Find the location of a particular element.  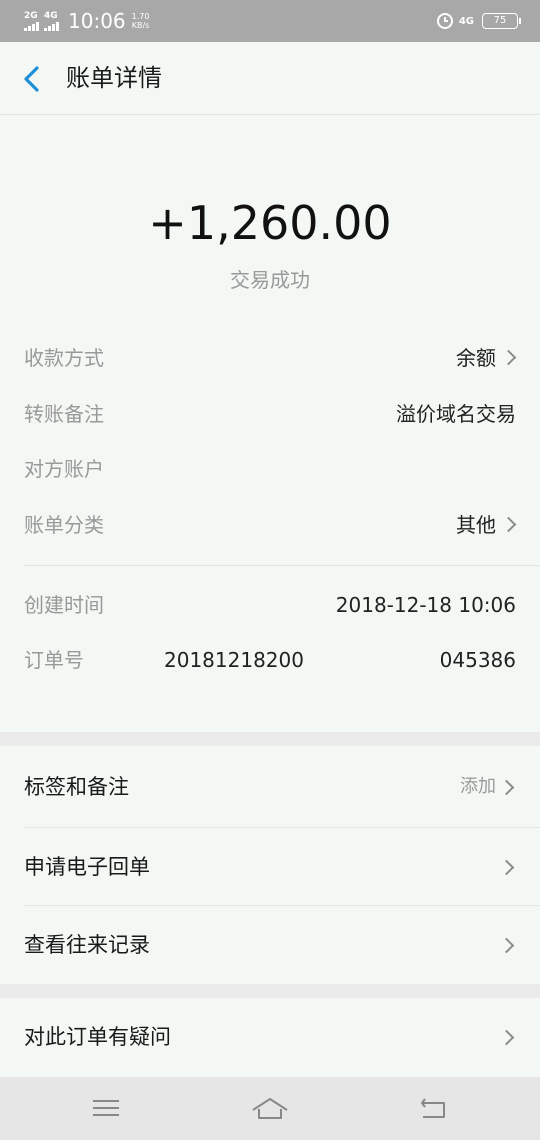

sim2-signal-icon: 4G is located at coordinates (52, 20).